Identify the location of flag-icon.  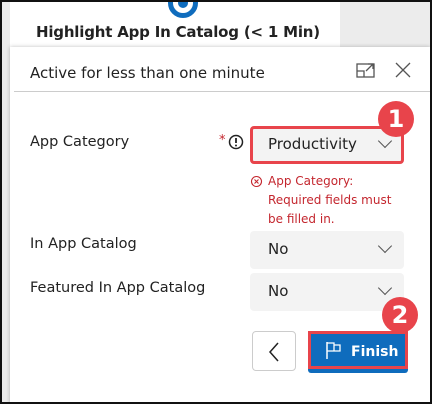
(333, 350).